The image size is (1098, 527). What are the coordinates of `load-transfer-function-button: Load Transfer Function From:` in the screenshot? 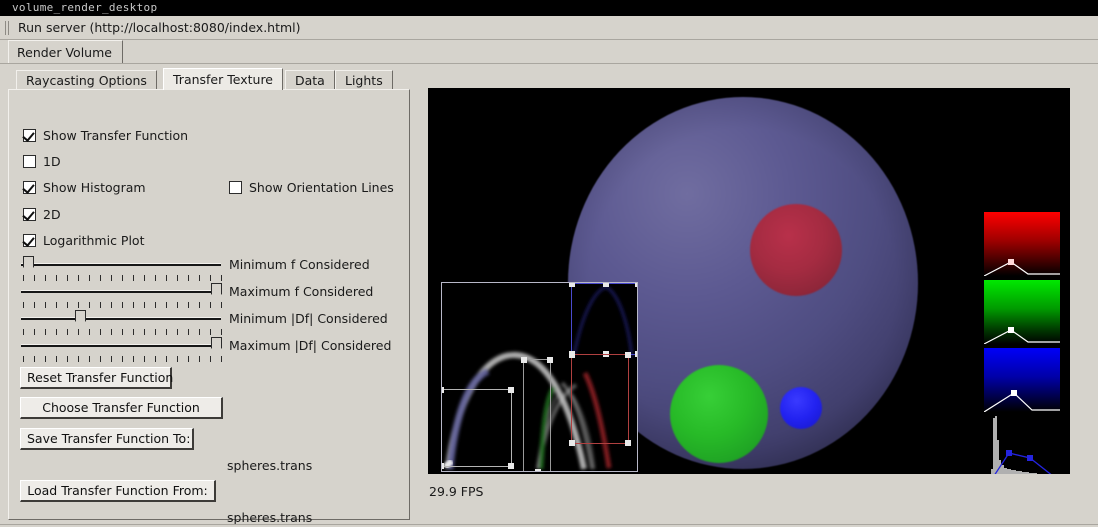 It's located at (118, 491).